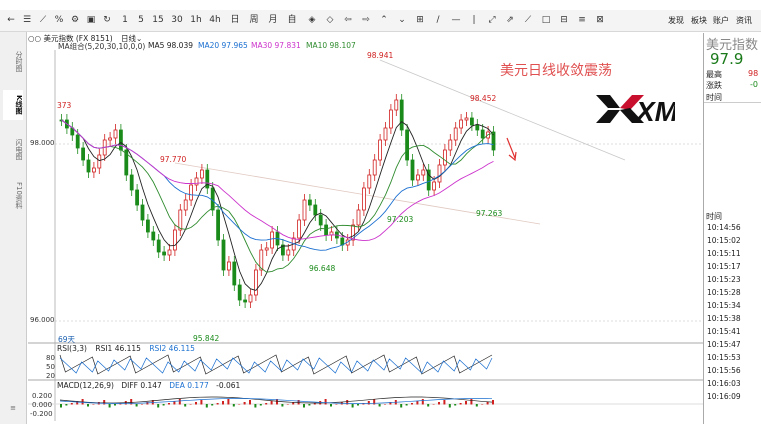 Image resolution: width=761 pixels, height=424 pixels. I want to click on period-5: 5, so click(141, 20).